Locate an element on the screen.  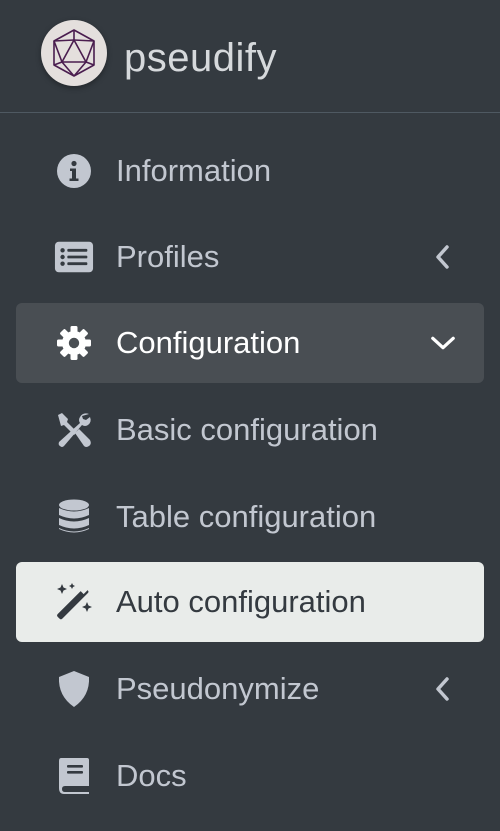
nav-item-profiles: Profiles is located at coordinates (250, 257).